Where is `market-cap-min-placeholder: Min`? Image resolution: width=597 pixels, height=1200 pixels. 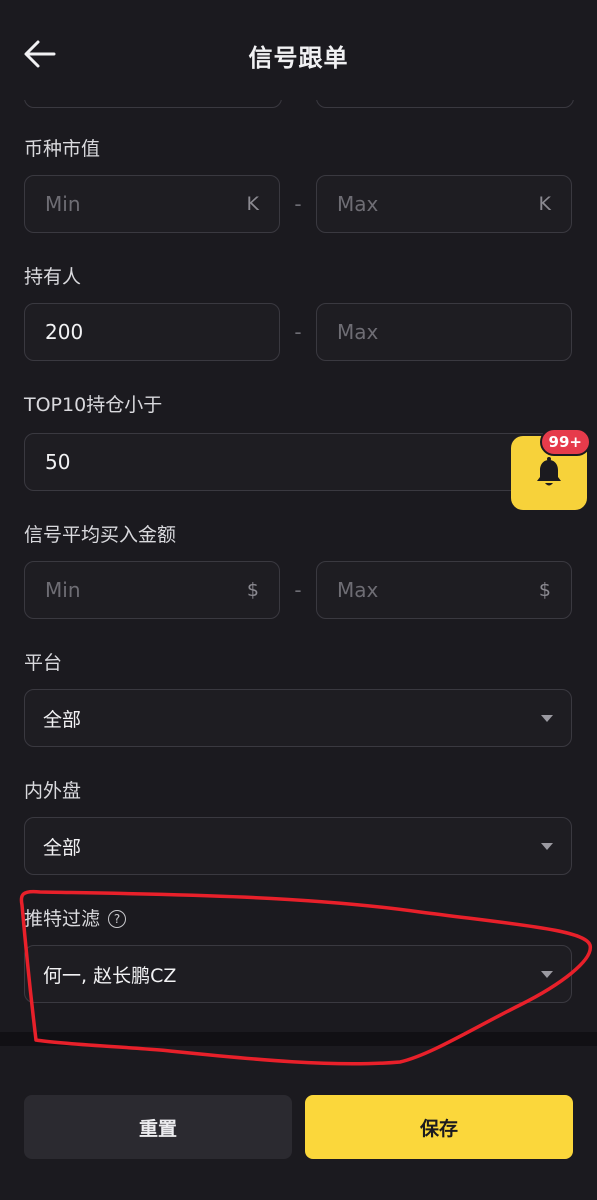 market-cap-min-placeholder: Min is located at coordinates (63, 204).